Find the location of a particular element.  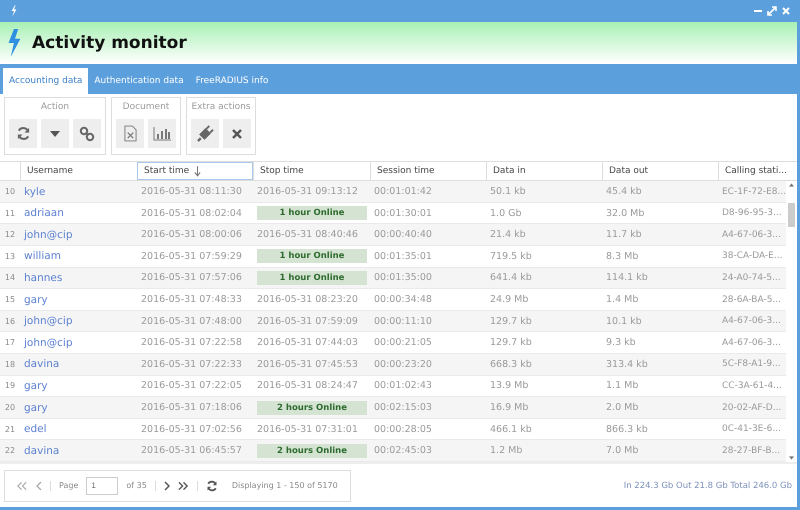

table-cell: 00:01:02:43 is located at coordinates (403, 386).